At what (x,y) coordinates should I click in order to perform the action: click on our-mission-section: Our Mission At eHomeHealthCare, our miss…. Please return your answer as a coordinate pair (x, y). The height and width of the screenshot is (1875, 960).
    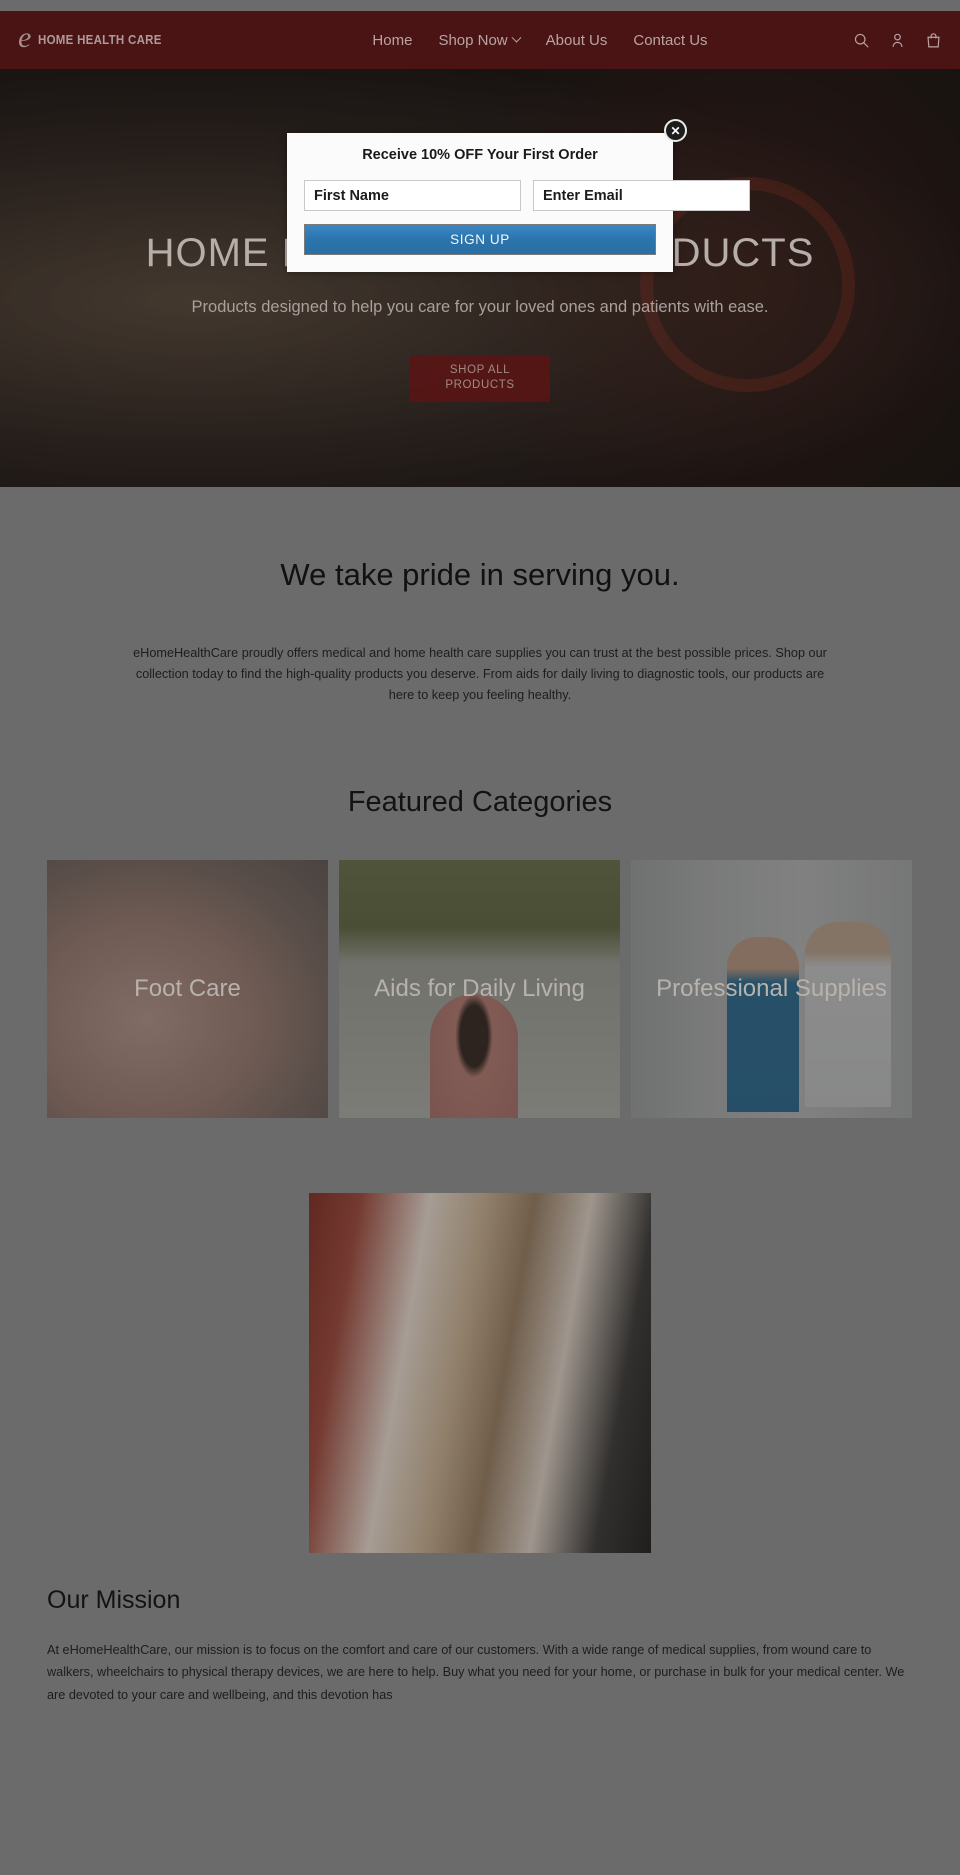
    Looking at the image, I should click on (480, 1646).